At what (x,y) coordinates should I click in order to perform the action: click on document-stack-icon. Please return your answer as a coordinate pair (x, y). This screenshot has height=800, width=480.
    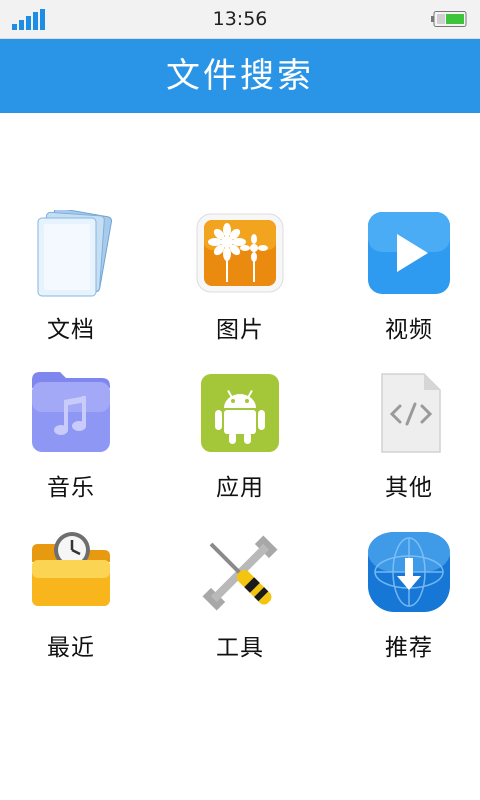
    Looking at the image, I should click on (75, 253).